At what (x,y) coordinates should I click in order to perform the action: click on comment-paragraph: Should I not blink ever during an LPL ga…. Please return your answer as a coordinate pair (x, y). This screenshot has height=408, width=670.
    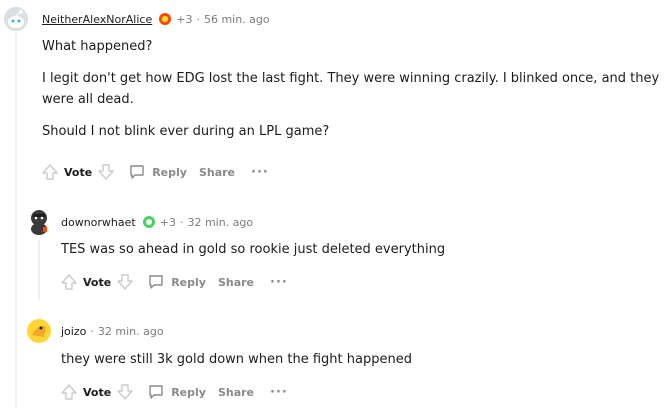
    Looking at the image, I should click on (186, 131).